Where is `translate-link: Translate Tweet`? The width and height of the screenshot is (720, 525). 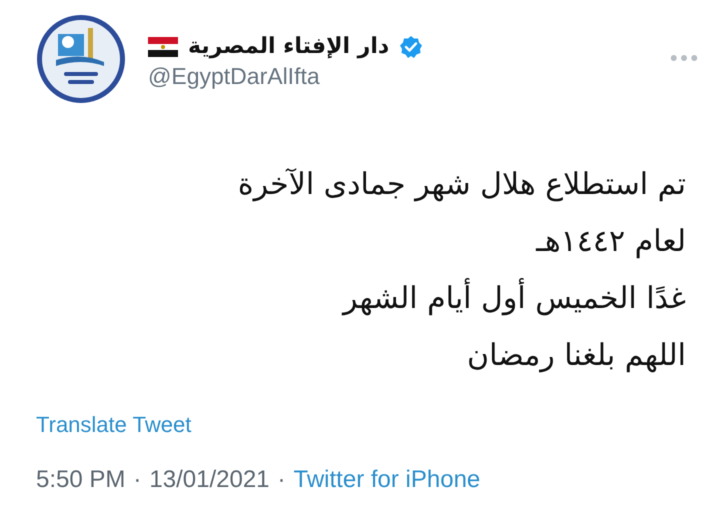
translate-link: Translate Tweet is located at coordinates (114, 425).